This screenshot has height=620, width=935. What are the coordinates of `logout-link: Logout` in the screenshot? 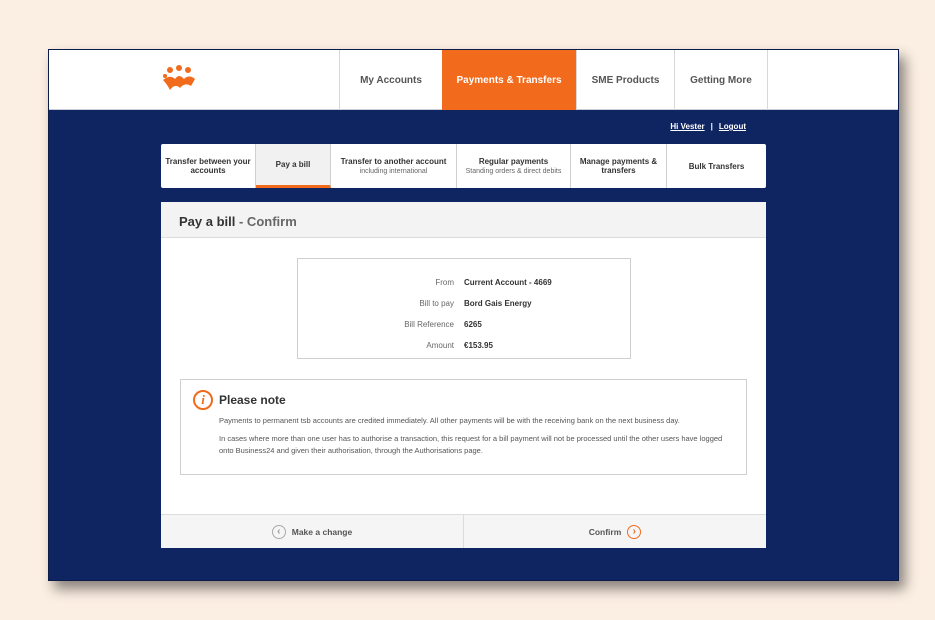 It's located at (732, 126).